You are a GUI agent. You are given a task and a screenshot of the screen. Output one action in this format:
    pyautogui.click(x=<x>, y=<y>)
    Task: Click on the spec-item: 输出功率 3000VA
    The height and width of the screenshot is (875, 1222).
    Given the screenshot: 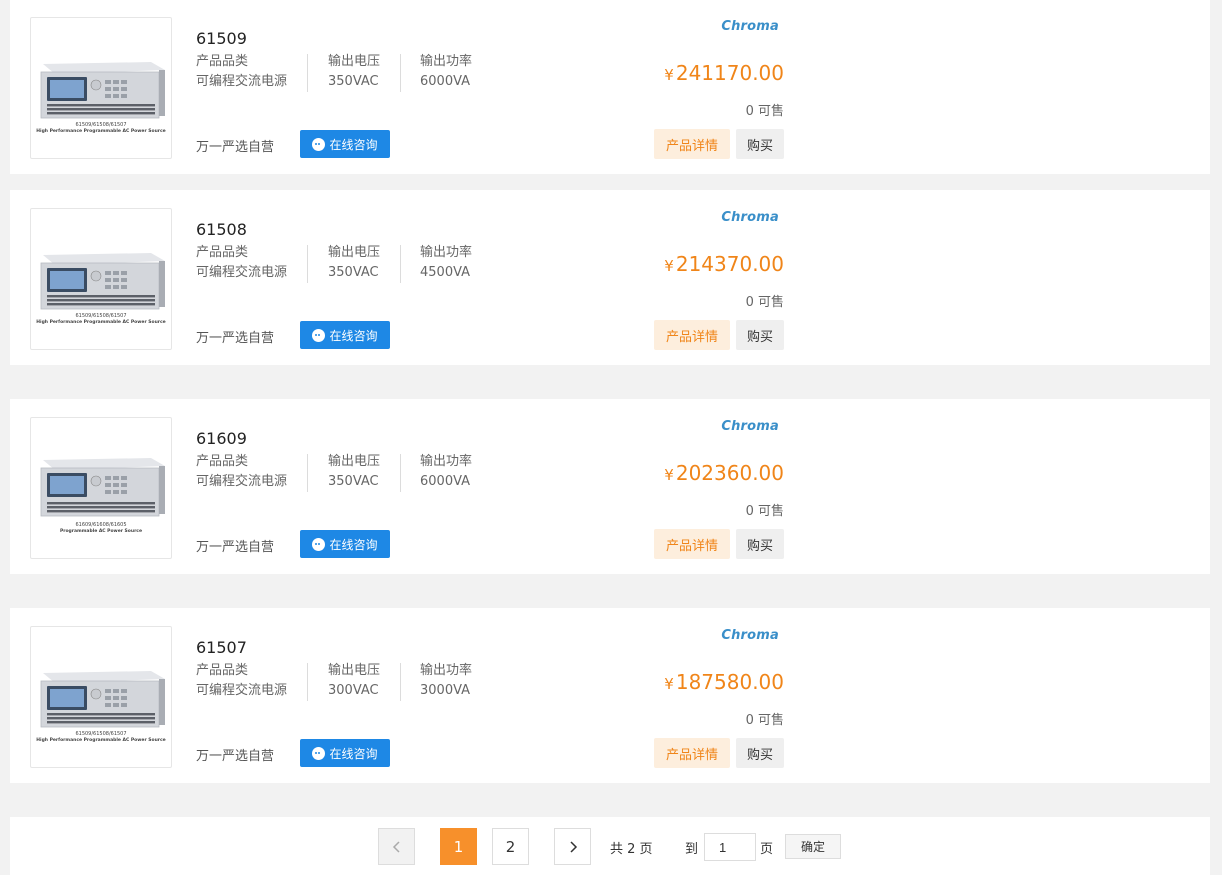 What is the action you would take?
    pyautogui.click(x=446, y=681)
    